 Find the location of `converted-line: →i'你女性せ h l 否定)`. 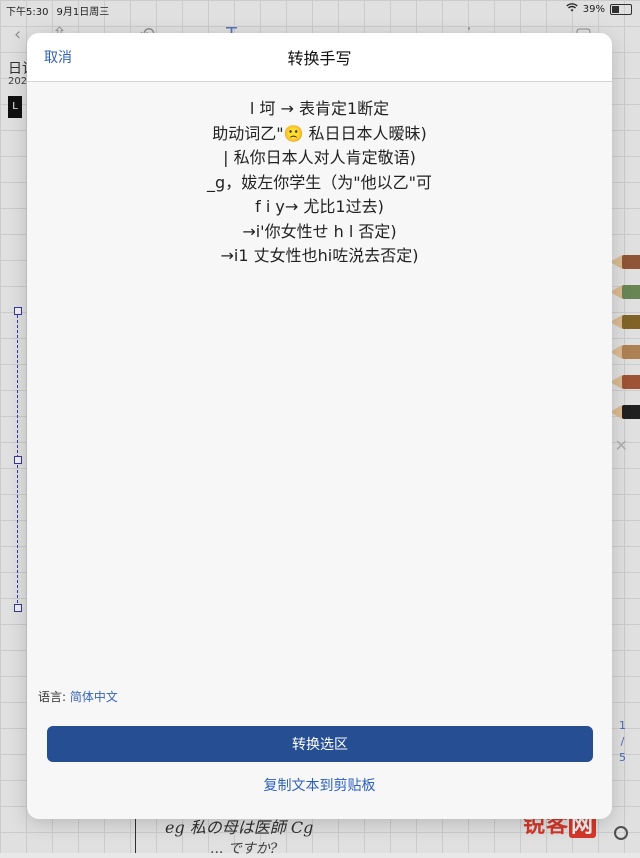

converted-line: →i'你女性せ h l 否定) is located at coordinates (319, 231).